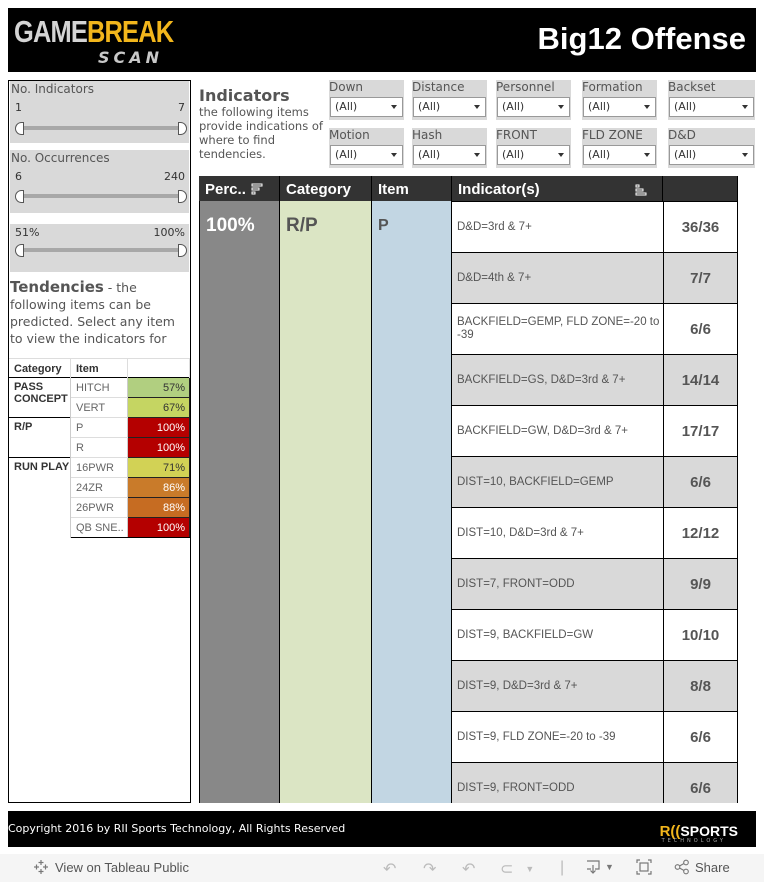 This screenshot has height=882, width=764. I want to click on indicator-row: DIST=10, BACKFIELD=GEMP 6/6, so click(594, 481).